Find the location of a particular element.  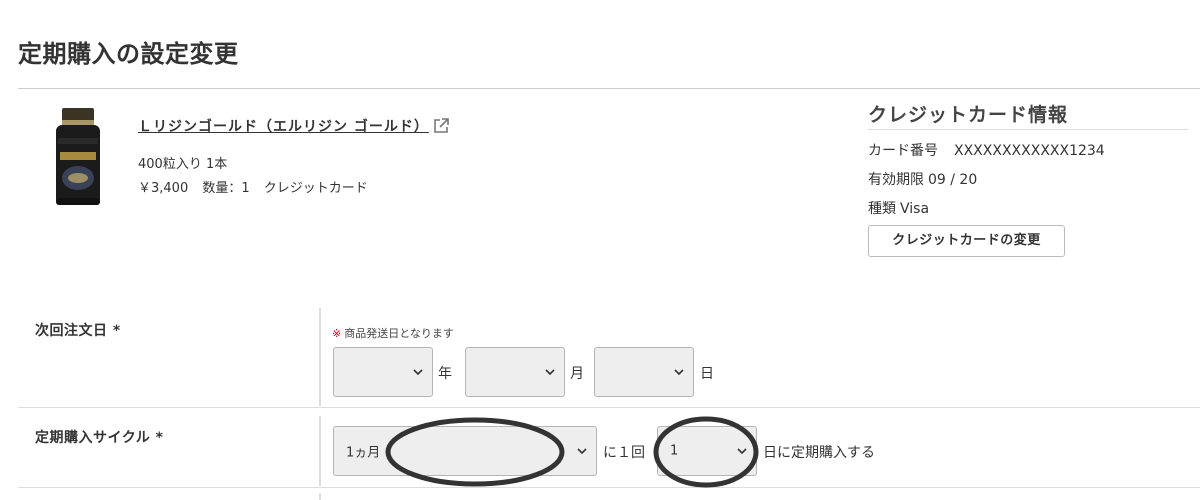

subscription-cycle-label: 定期購入サイクル * is located at coordinates (99, 438).